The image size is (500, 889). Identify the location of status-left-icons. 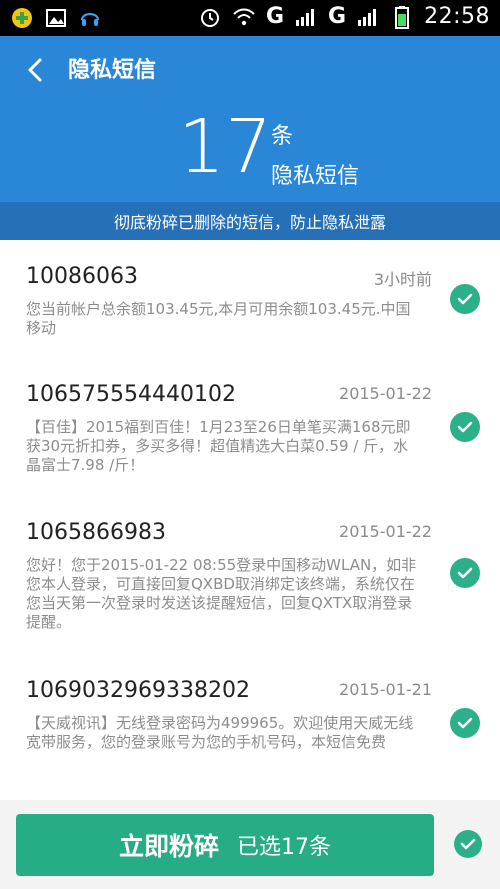
(56, 18).